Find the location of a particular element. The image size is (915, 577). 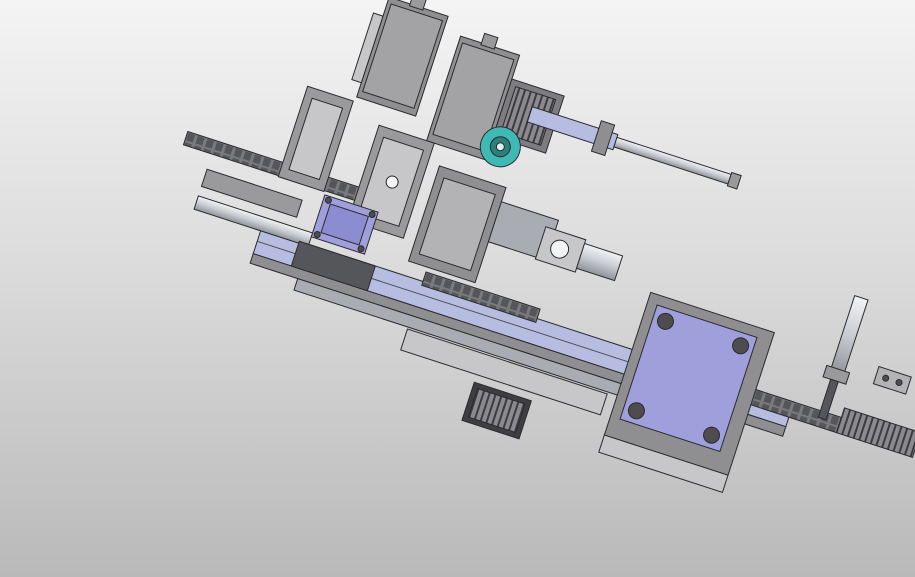

rotary-actuator is located at coordinates (579, 255).